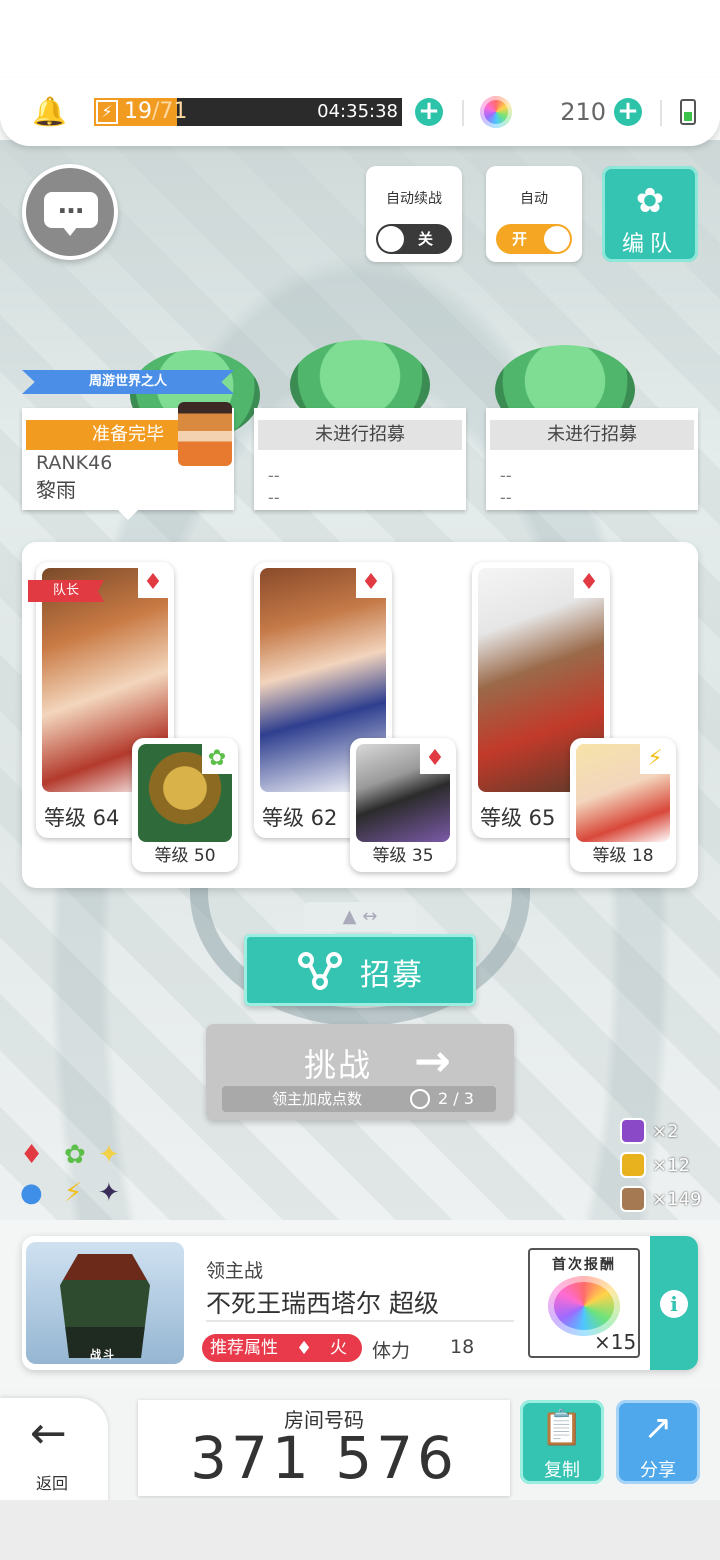  I want to click on player-name: 黎雨, so click(56, 490).